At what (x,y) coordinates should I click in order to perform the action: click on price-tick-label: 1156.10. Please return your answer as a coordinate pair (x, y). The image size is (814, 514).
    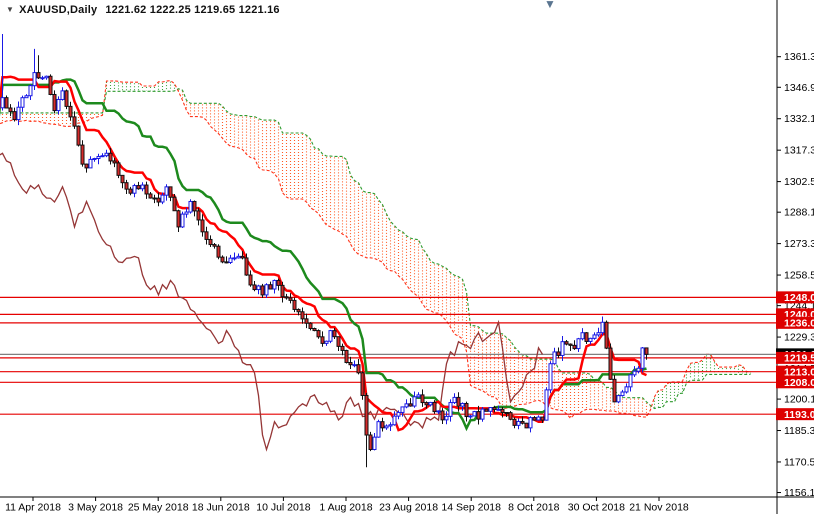
    Looking at the image, I should click on (799, 493).